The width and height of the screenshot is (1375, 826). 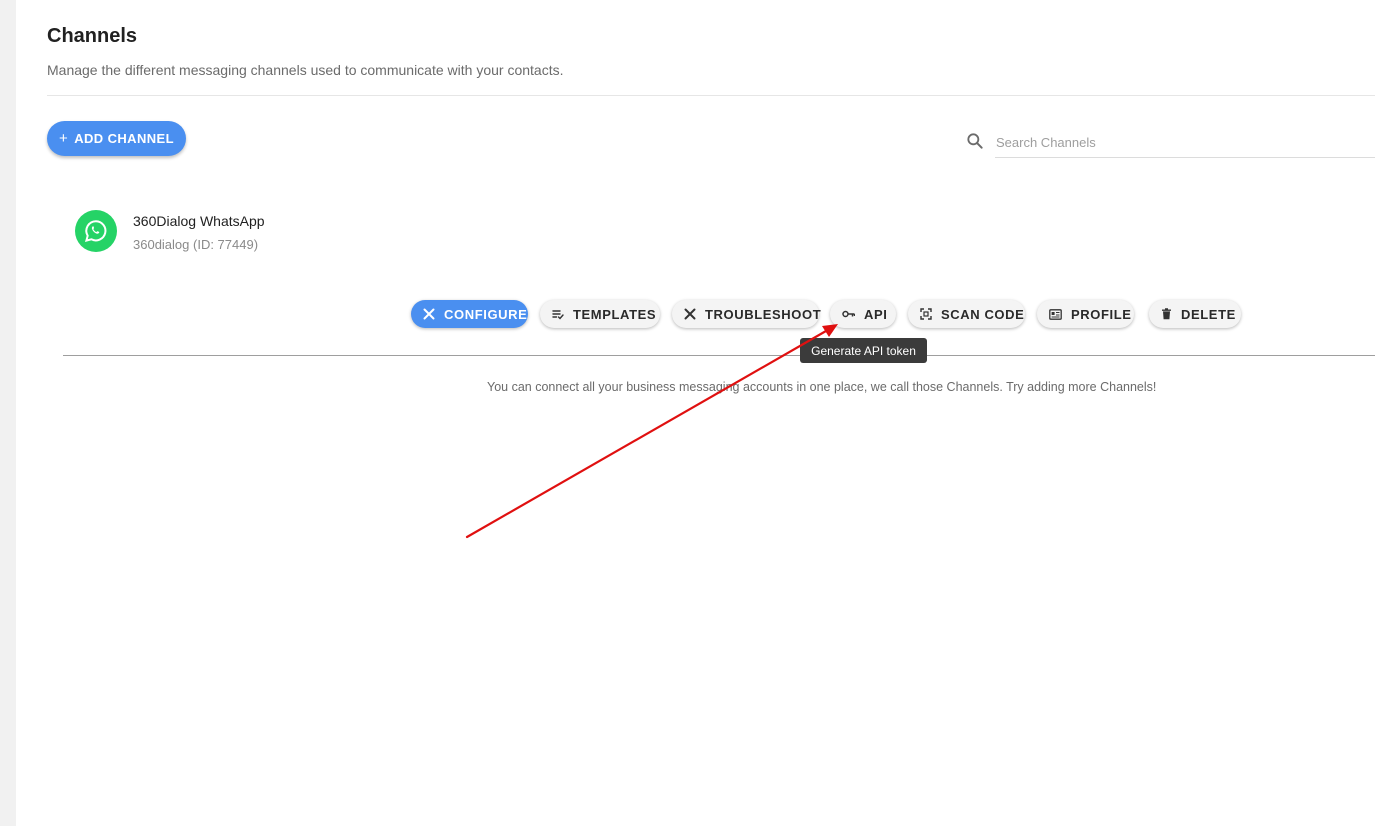 What do you see at coordinates (429, 314) in the screenshot?
I see `tools-icon` at bounding box center [429, 314].